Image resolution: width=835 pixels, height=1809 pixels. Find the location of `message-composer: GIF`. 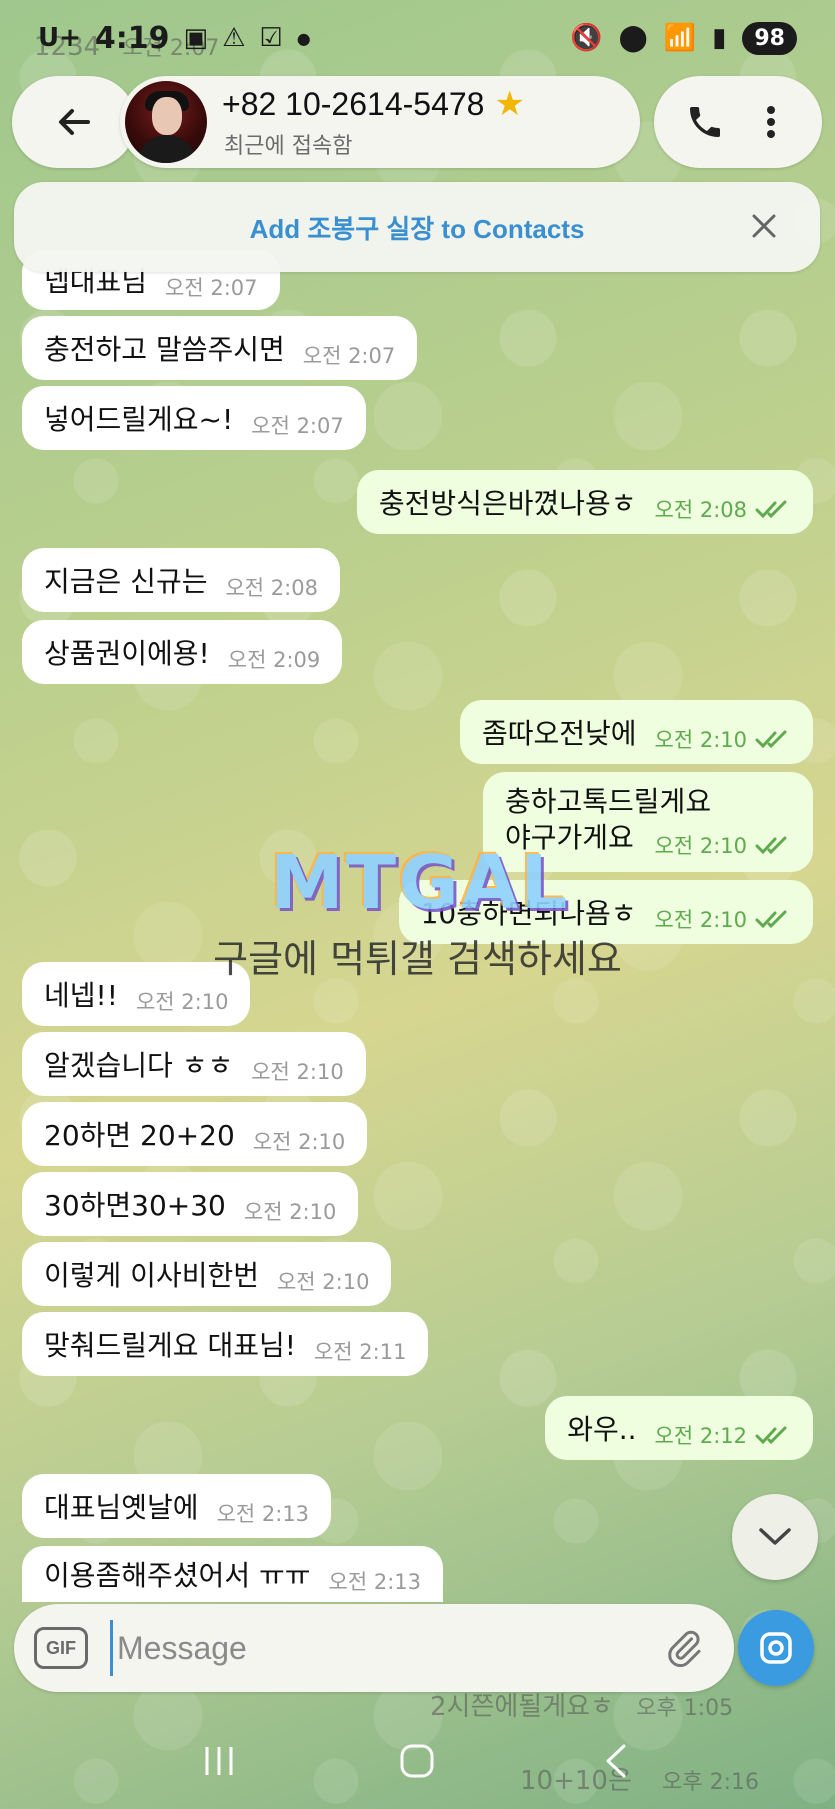

message-composer: GIF is located at coordinates (374, 1648).